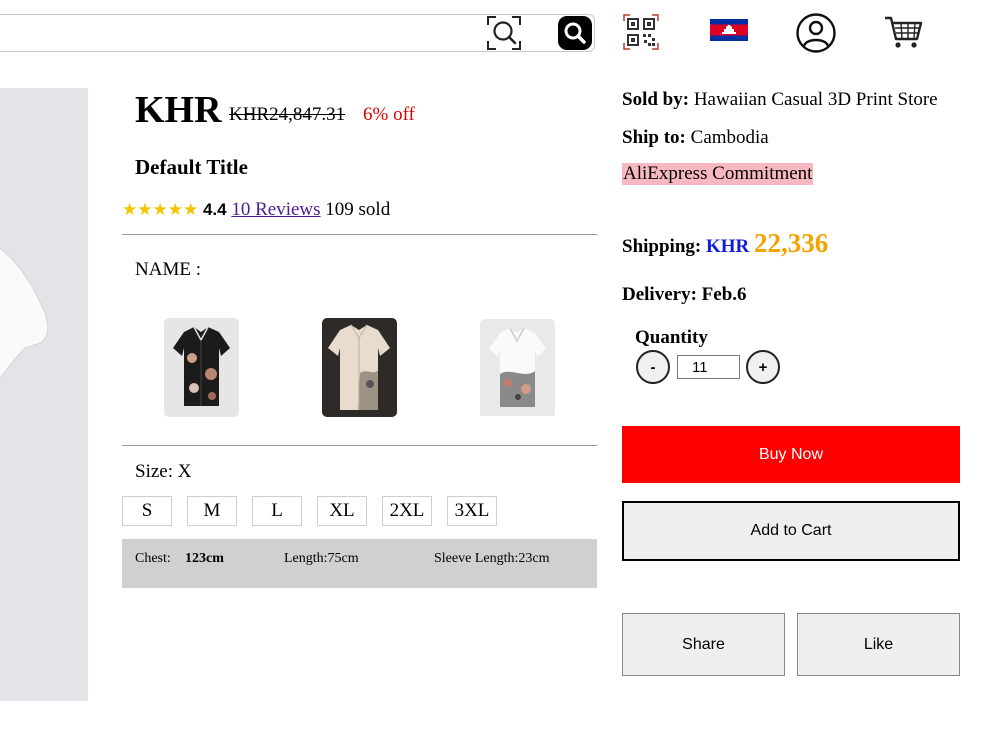 The width and height of the screenshot is (1000, 750). Describe the element at coordinates (407, 511) in the screenshot. I see `size-option-2xl: 2XL` at that location.